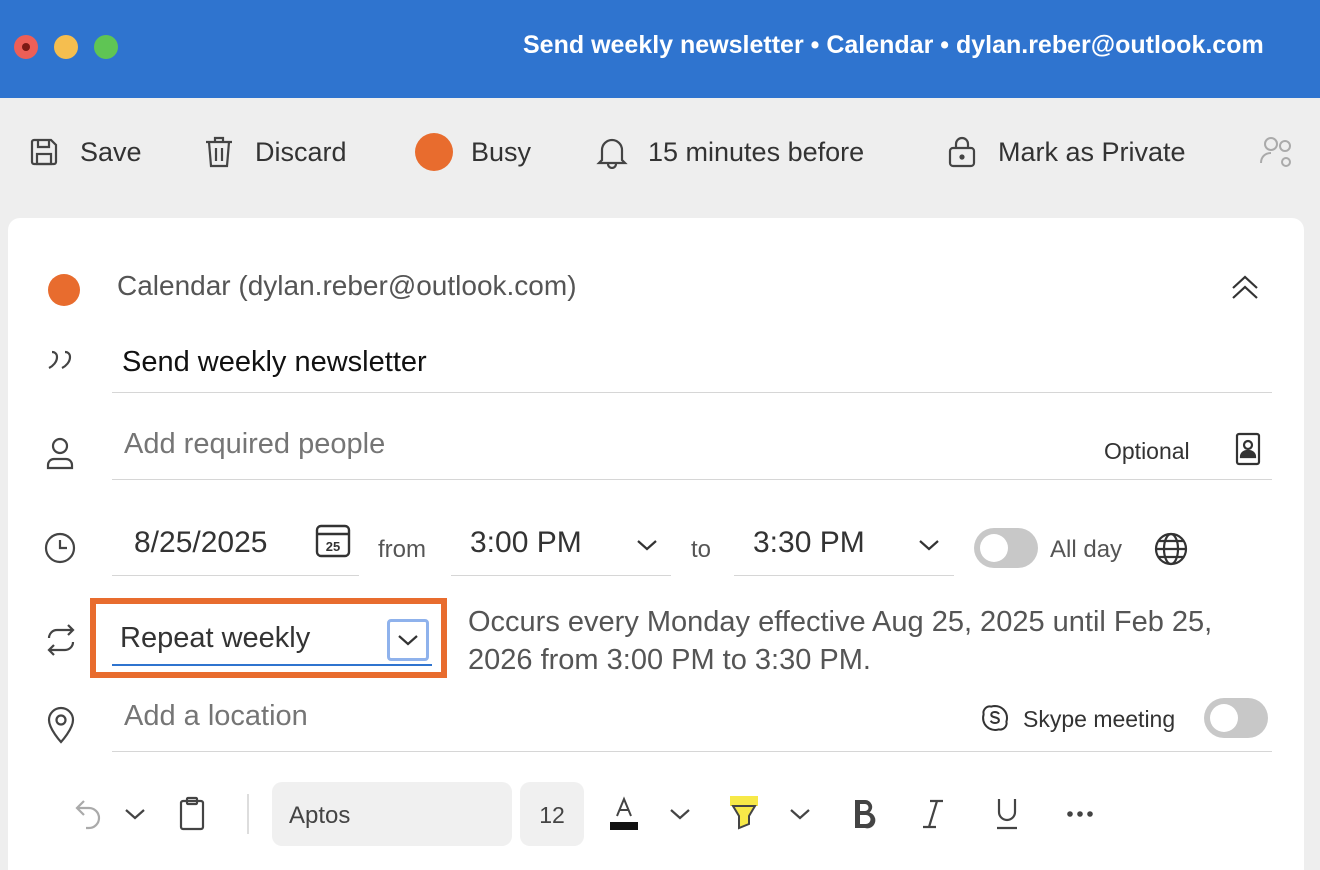 The image size is (1320, 870). Describe the element at coordinates (26, 47) in the screenshot. I see `close-window-button` at that location.